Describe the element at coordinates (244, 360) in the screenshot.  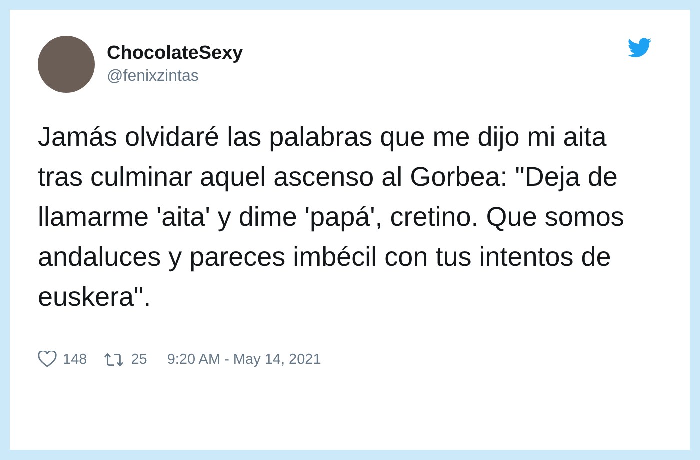
I see `timestamp: 9:20 AM - May 14, 2021` at that location.